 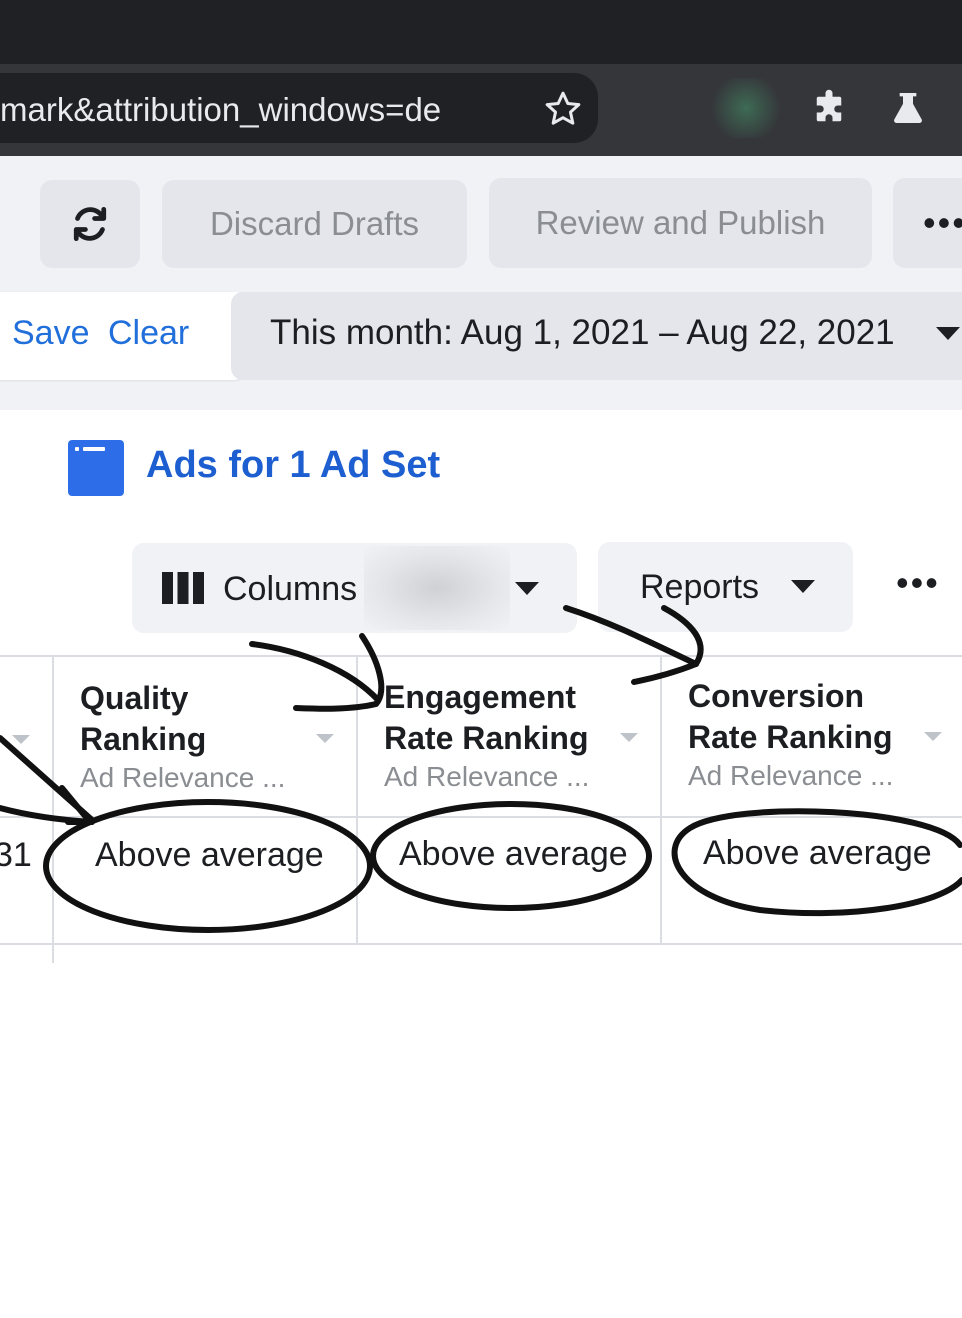 What do you see at coordinates (96, 468) in the screenshot?
I see `ad-icon` at bounding box center [96, 468].